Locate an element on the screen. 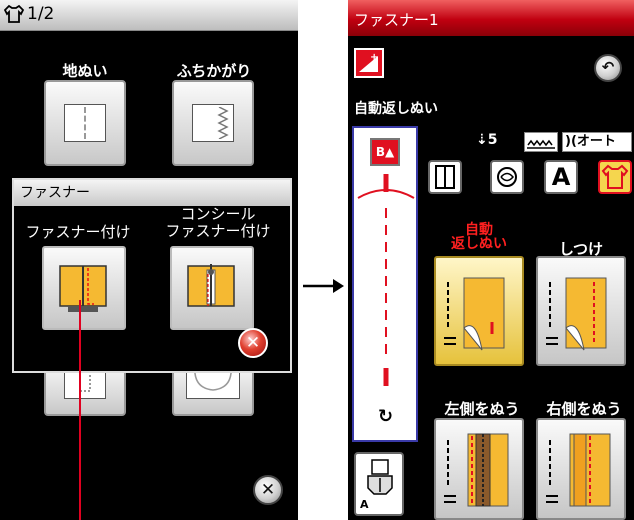  tension-icon: )( is located at coordinates (571, 141).